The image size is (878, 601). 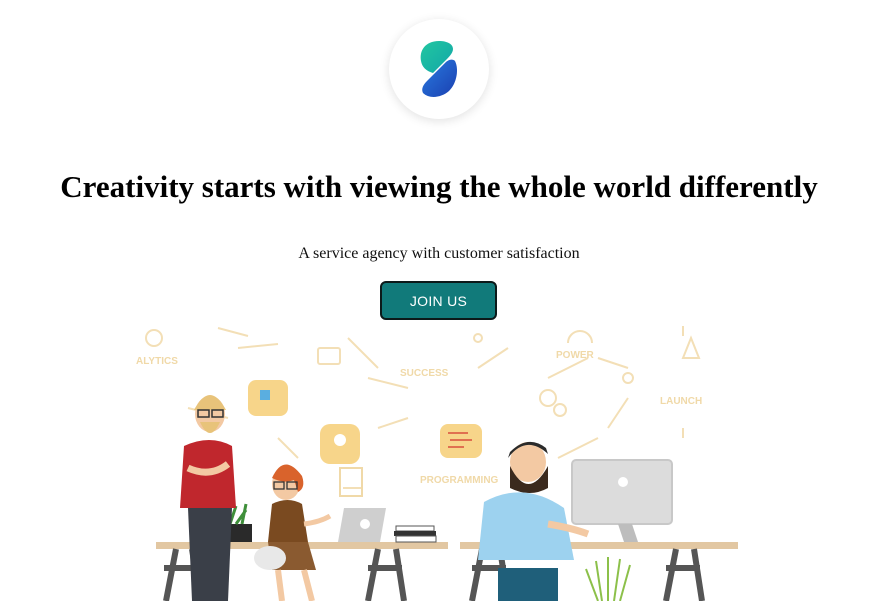 What do you see at coordinates (681, 401) in the screenshot?
I see `launch-word: LAUNCH` at bounding box center [681, 401].